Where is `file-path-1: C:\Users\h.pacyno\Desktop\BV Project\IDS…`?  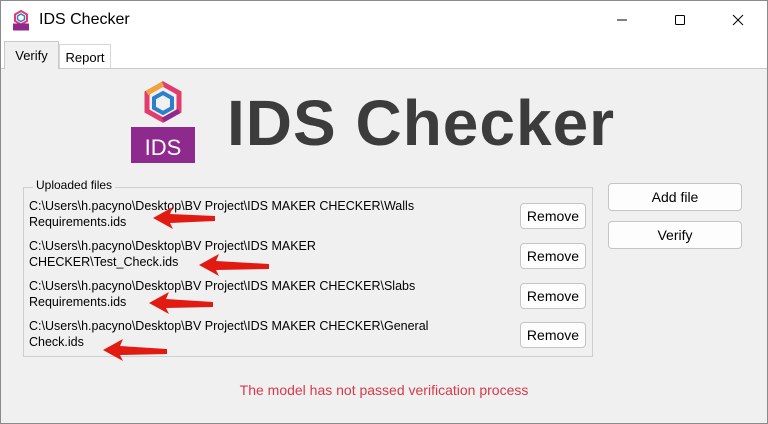 file-path-1: C:\Users\h.pacyno\Desktop\BV Project\IDS… is located at coordinates (249, 214).